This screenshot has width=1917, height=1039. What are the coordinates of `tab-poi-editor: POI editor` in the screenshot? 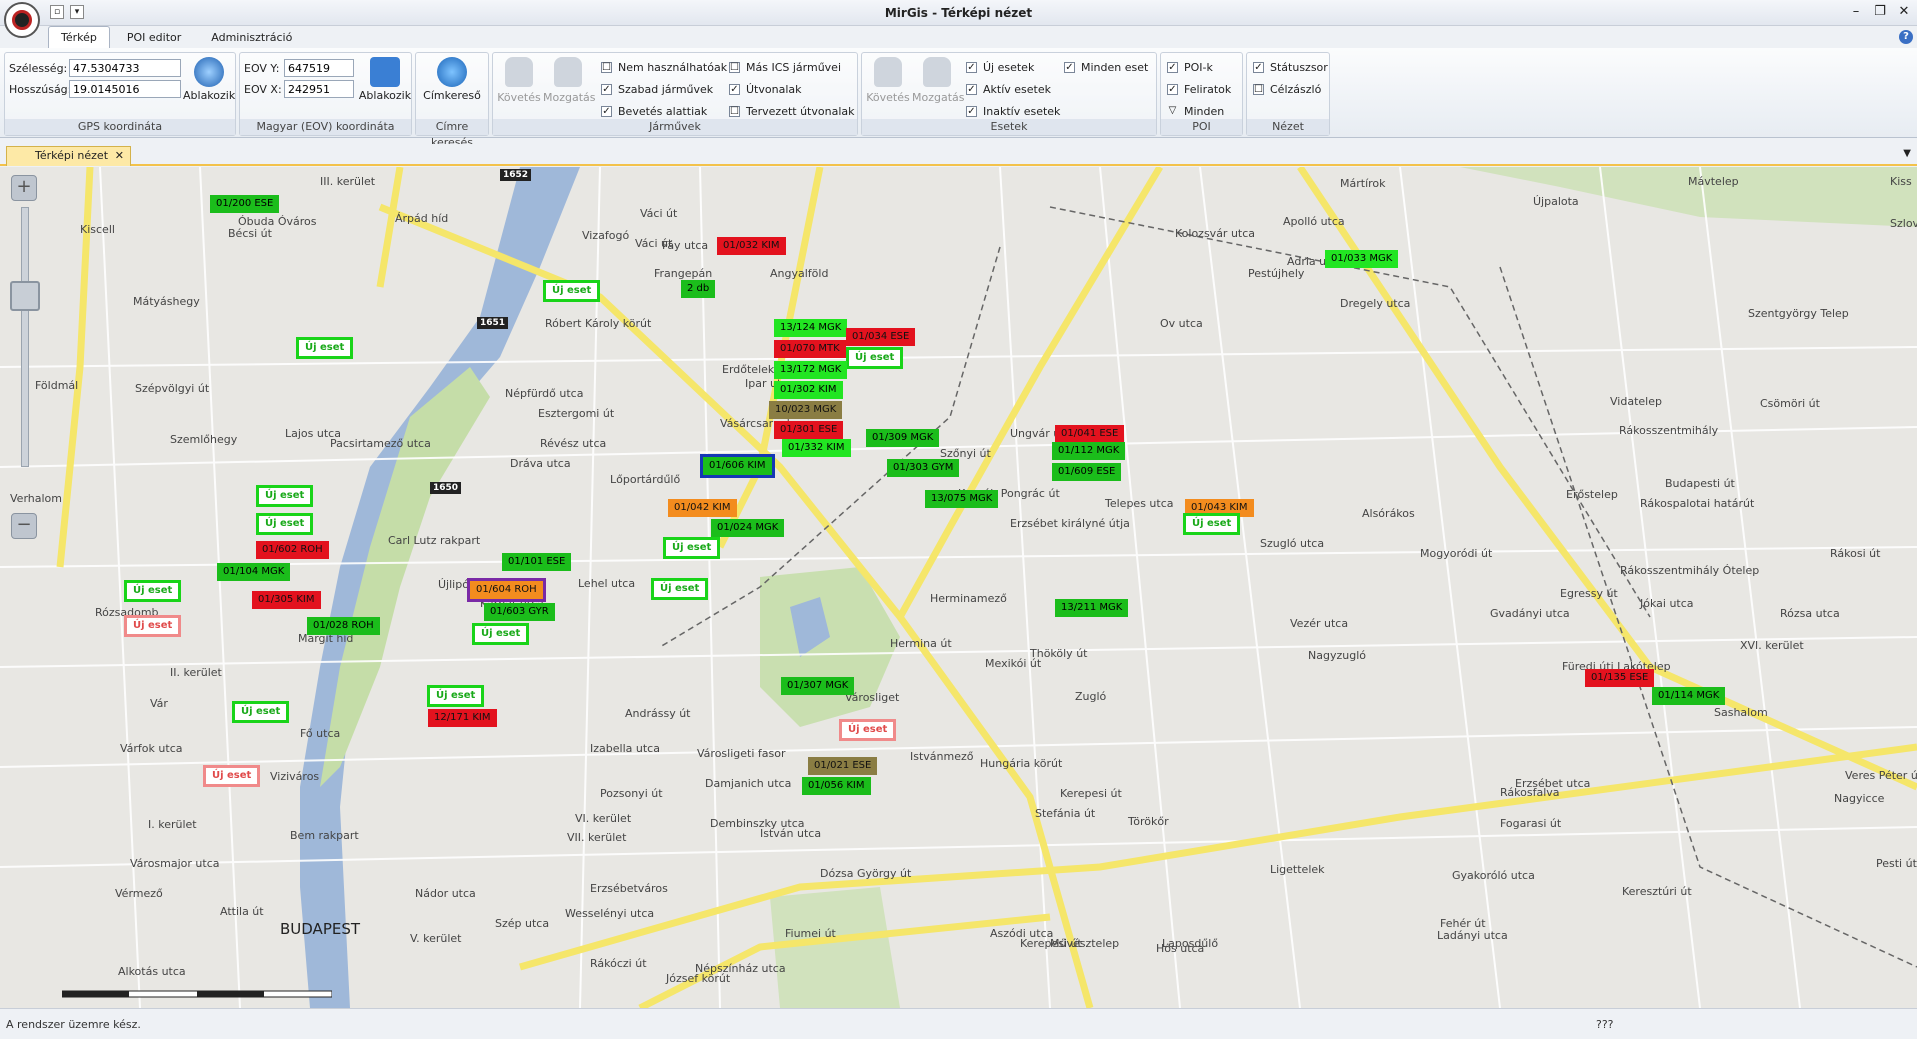 It's located at (154, 37).